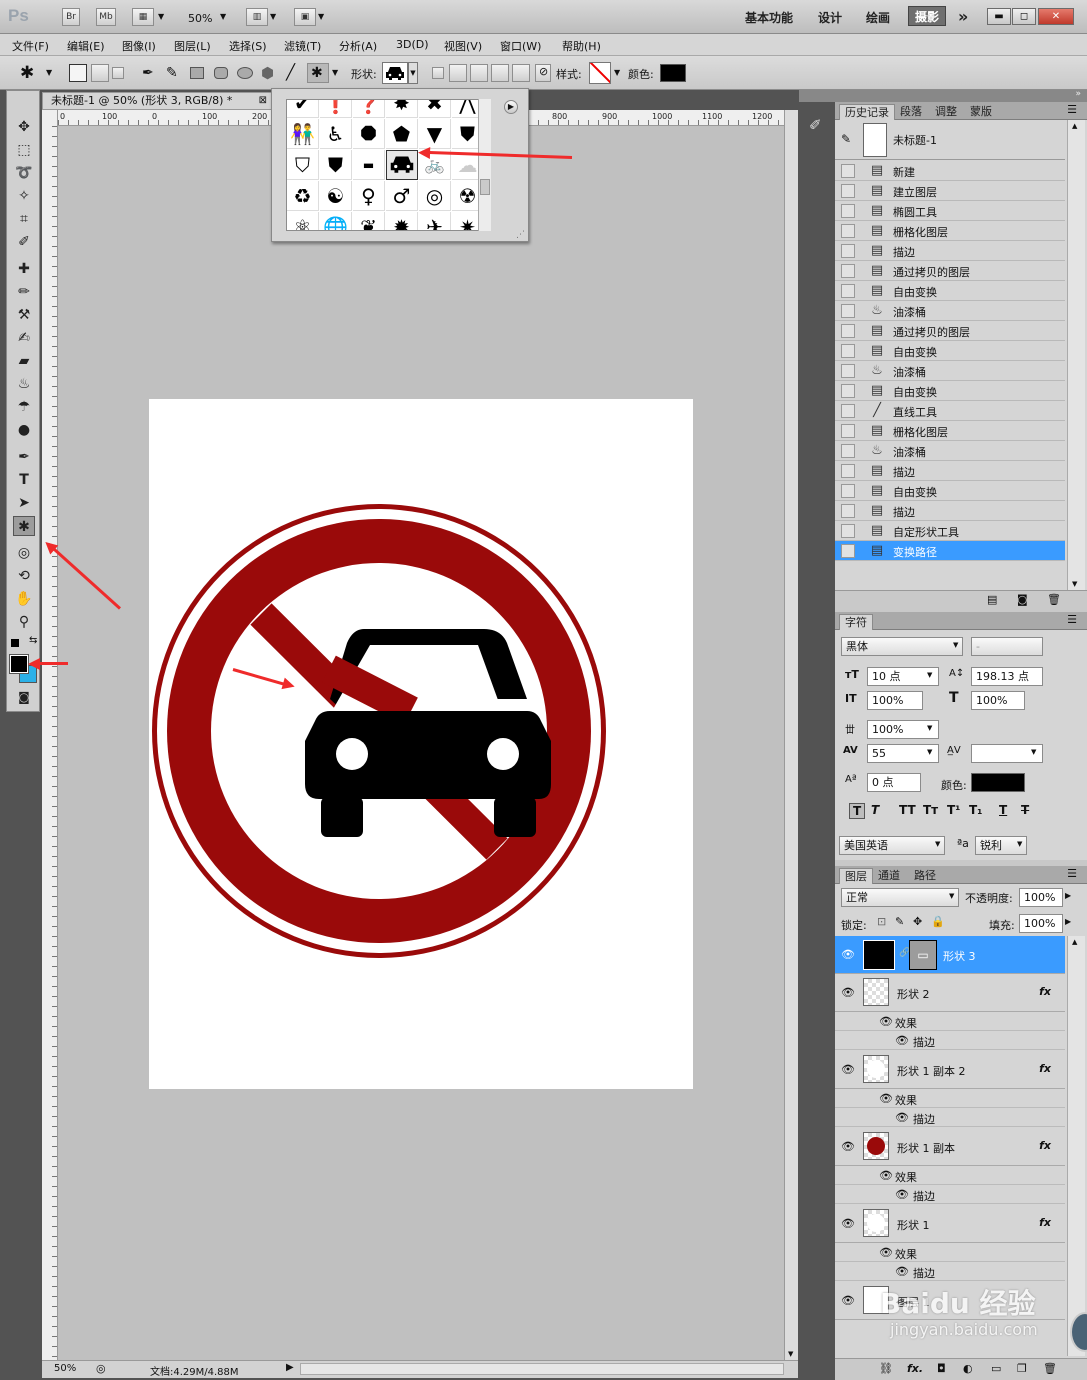  Describe the element at coordinates (857, 811) in the screenshot. I see `faux-bold-button: T` at that location.